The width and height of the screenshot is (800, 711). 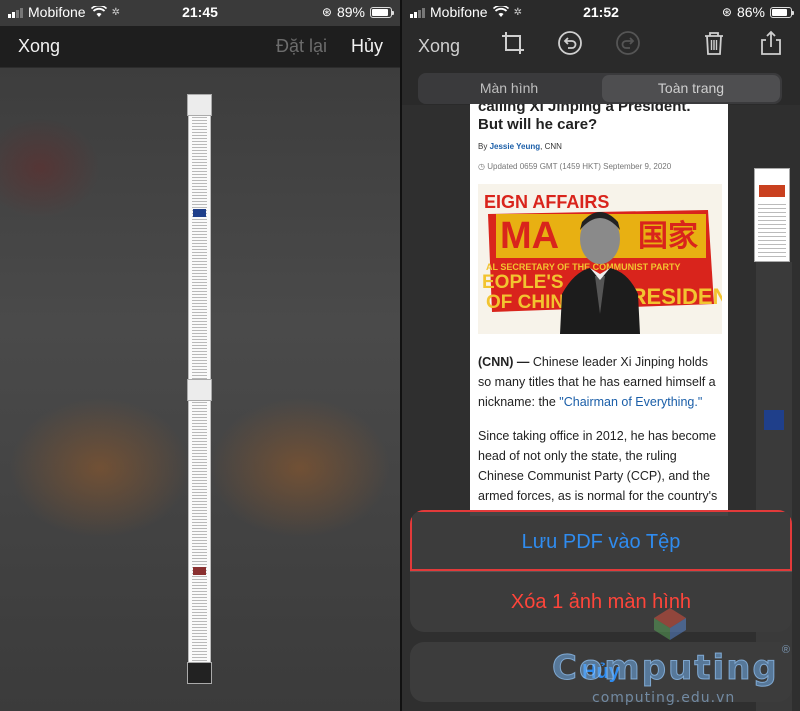 What do you see at coordinates (668, 236) in the screenshot?
I see `photo-text-chinese: 国家` at bounding box center [668, 236].